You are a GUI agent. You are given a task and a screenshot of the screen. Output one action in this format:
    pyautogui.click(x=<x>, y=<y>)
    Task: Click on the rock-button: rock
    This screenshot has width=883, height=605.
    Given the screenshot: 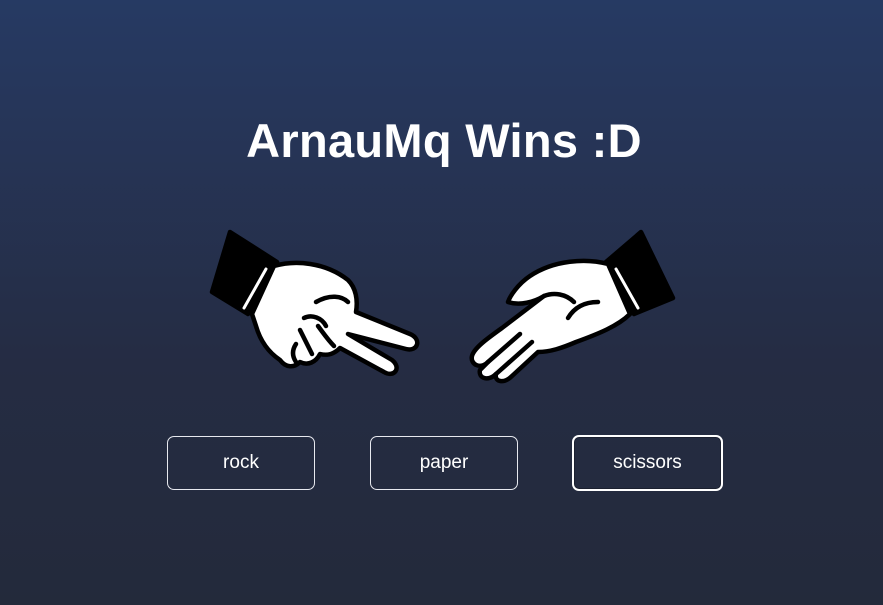 What is the action you would take?
    pyautogui.click(x=241, y=463)
    